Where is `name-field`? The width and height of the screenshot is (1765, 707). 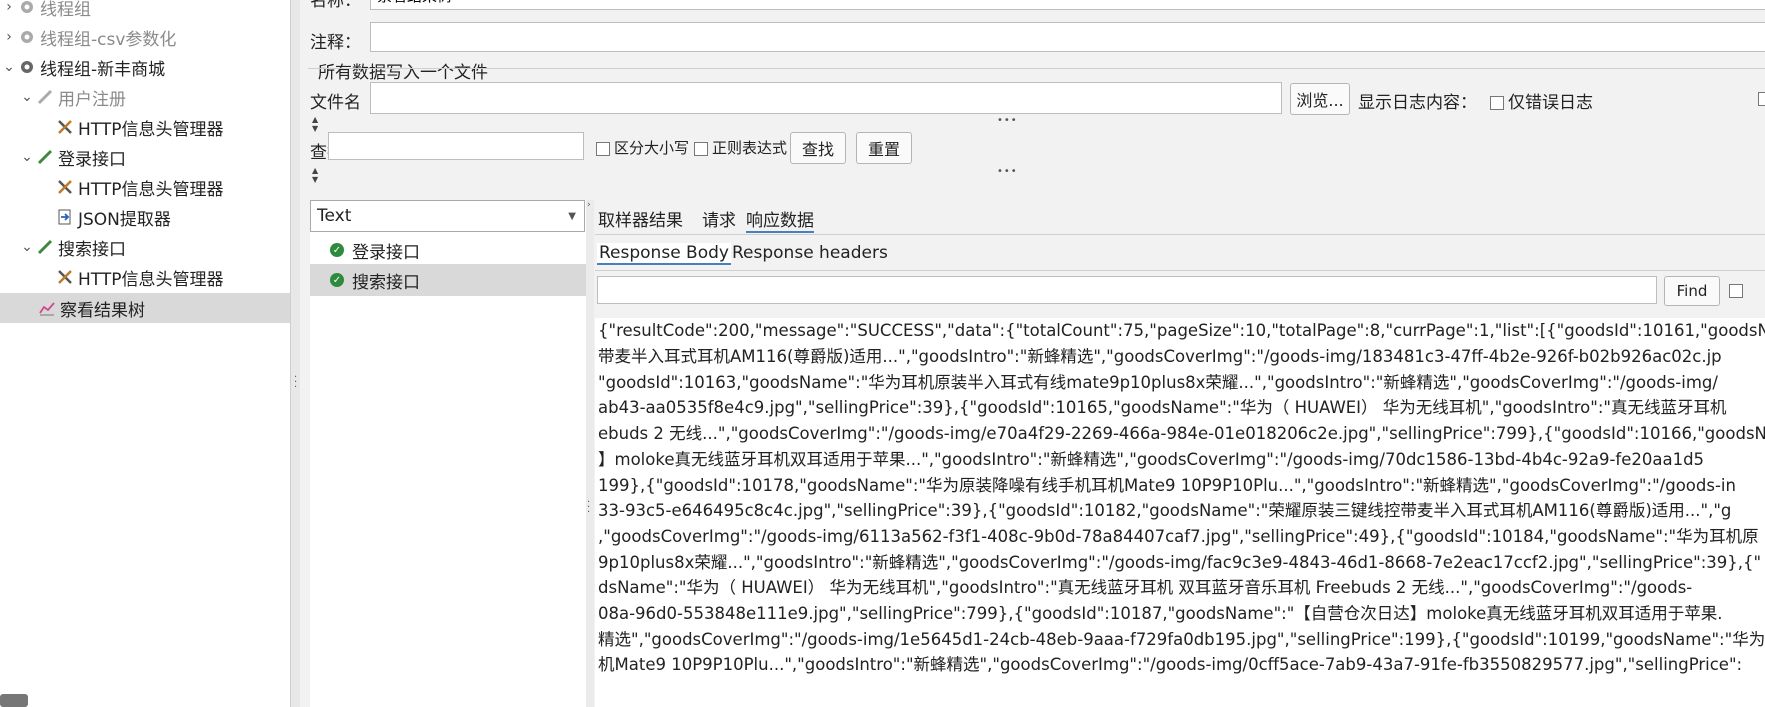
name-field is located at coordinates (1067, 5).